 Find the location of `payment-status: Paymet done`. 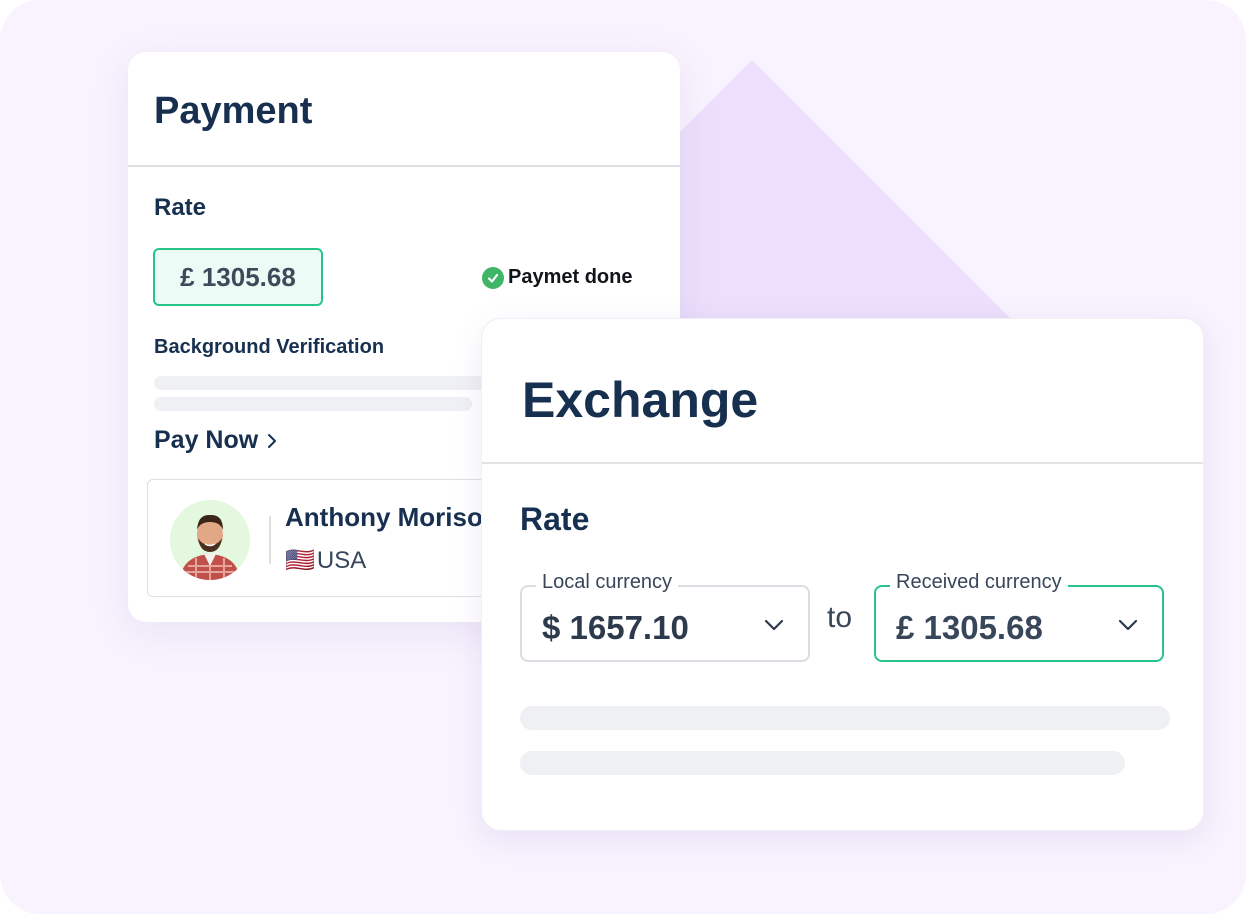

payment-status: Paymet done is located at coordinates (557, 277).